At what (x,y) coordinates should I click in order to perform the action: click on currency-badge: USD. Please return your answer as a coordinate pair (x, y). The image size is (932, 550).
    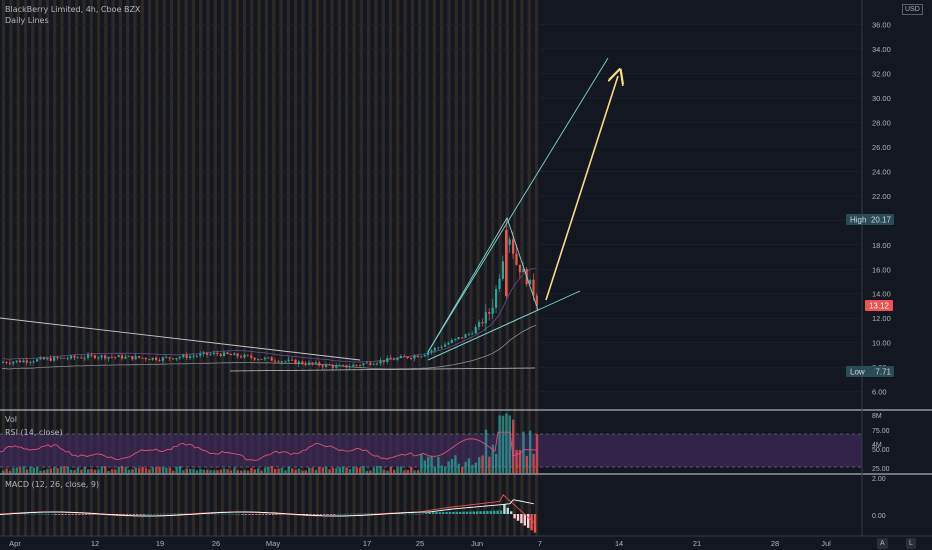
    Looking at the image, I should click on (912, 9).